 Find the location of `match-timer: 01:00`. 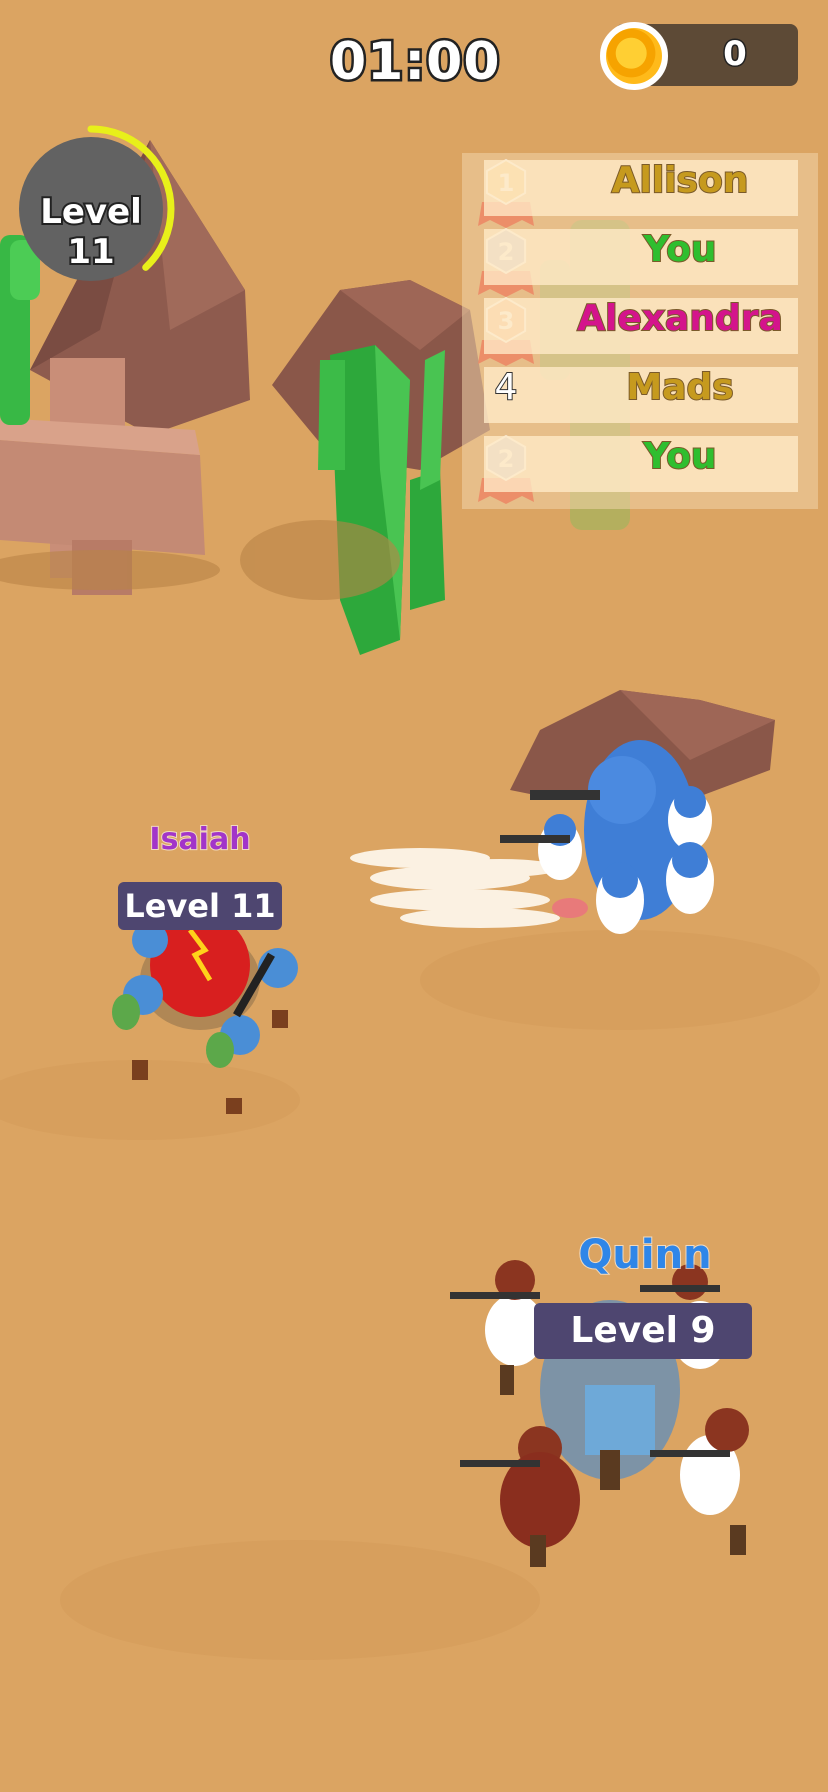

match-timer: 01:00 is located at coordinates (415, 62).